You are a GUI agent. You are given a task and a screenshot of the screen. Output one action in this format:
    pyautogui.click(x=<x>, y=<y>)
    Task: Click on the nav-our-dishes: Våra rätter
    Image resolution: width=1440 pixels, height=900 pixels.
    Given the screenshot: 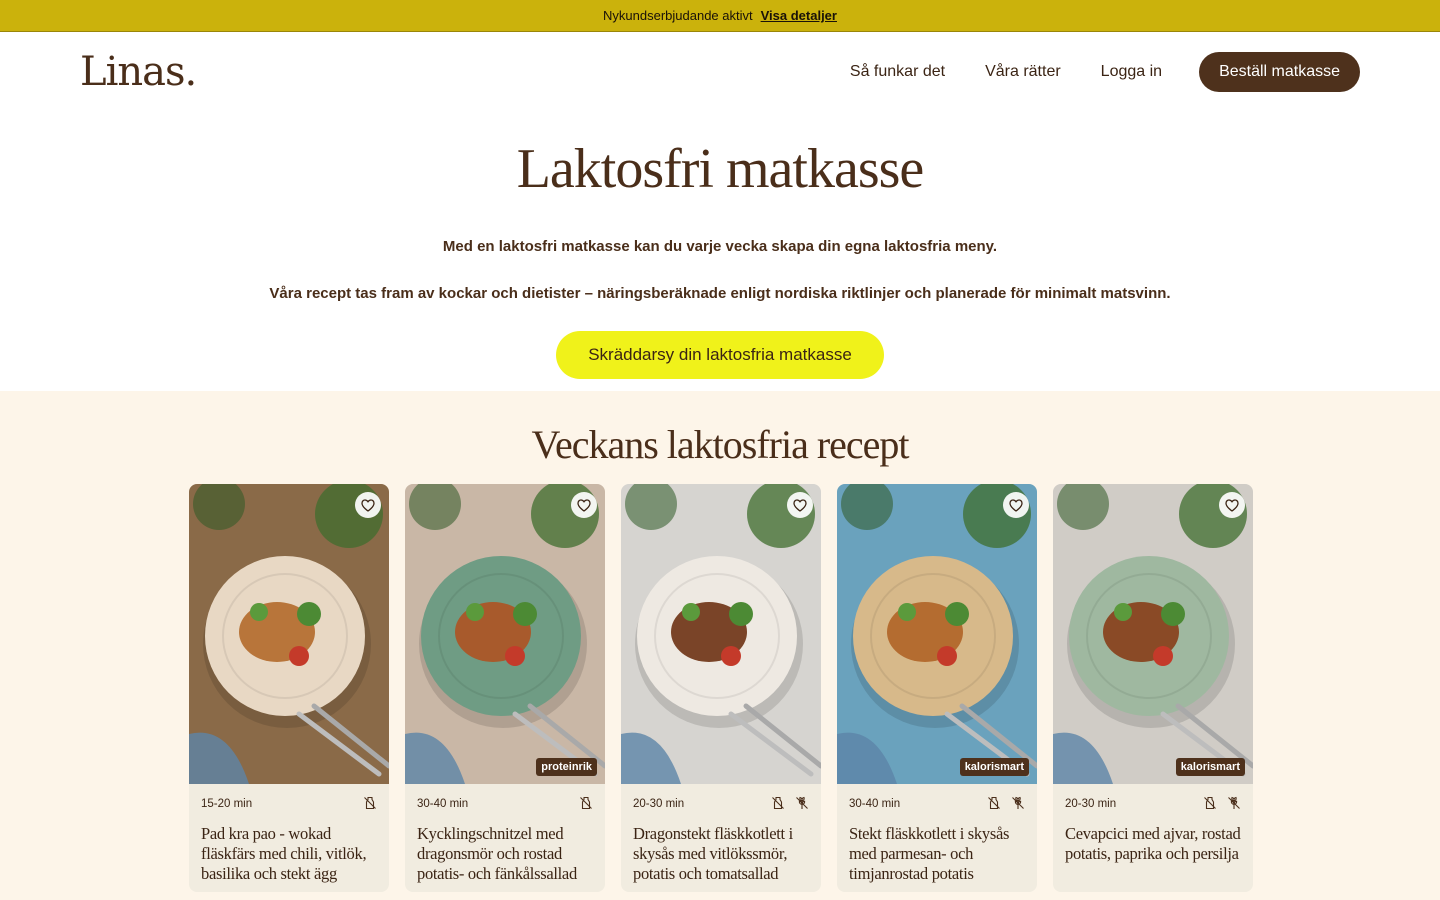 What is the action you would take?
    pyautogui.click(x=1023, y=72)
    